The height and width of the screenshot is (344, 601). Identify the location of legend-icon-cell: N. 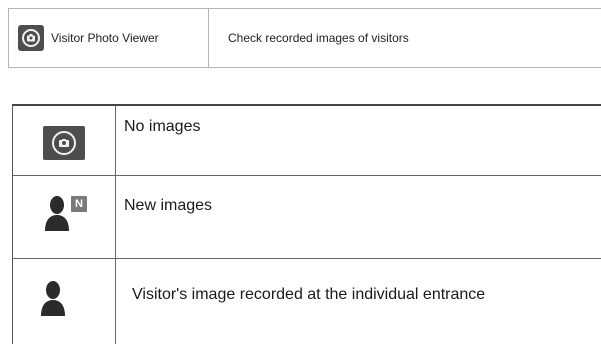
(64, 217).